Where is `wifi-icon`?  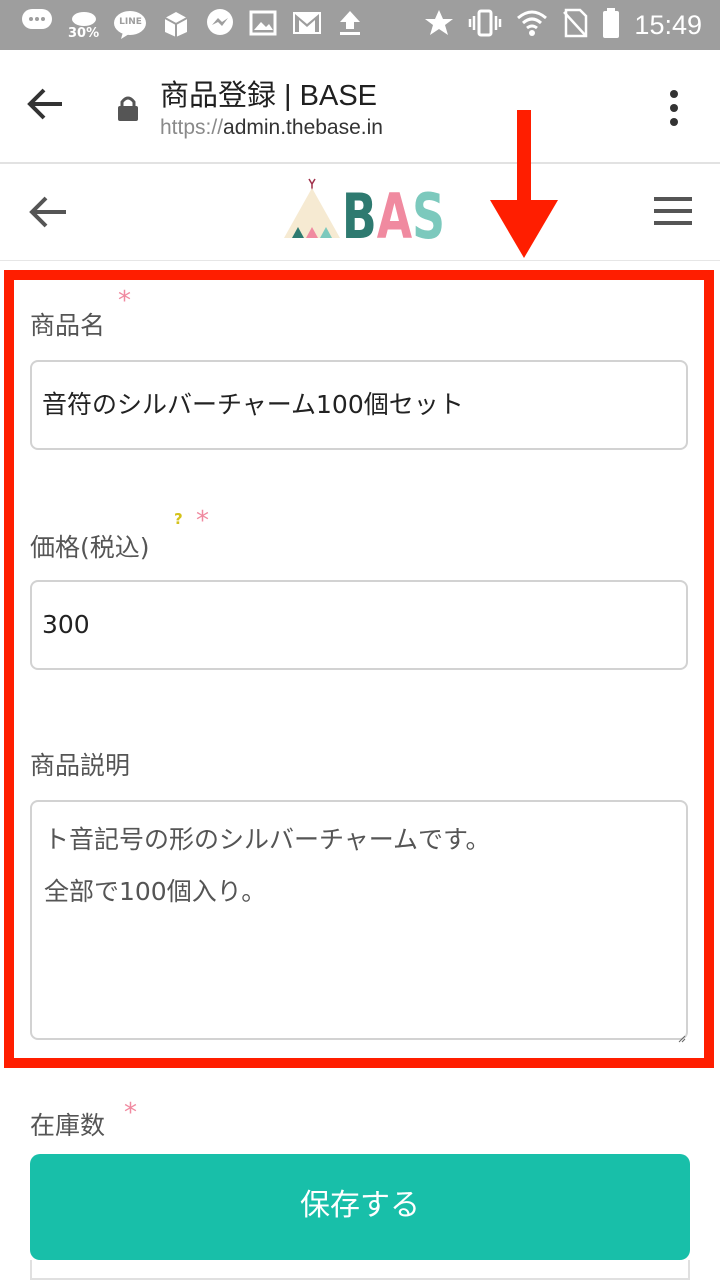 wifi-icon is located at coordinates (532, 25).